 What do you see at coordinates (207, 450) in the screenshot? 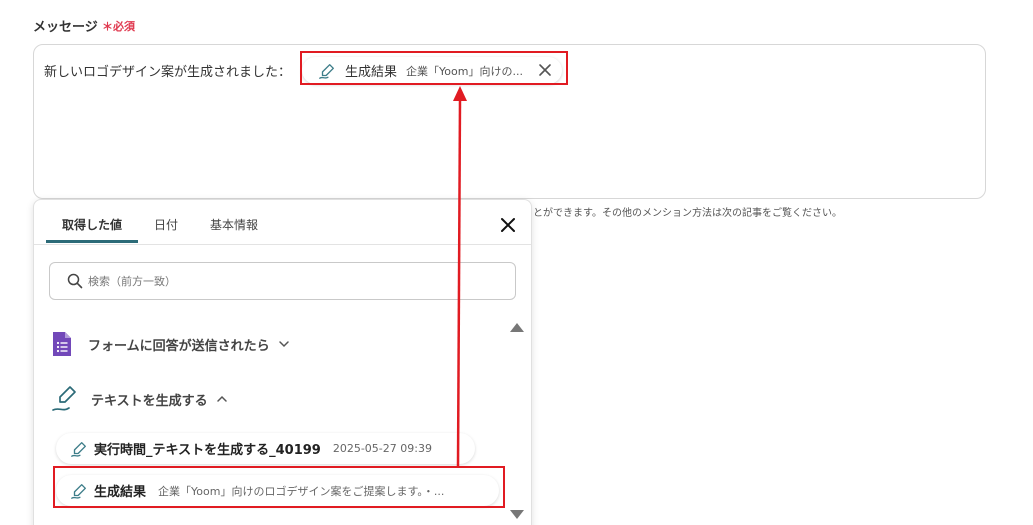
I see `value-item-label: 実行時間_テキストを生成する_40199` at bounding box center [207, 450].